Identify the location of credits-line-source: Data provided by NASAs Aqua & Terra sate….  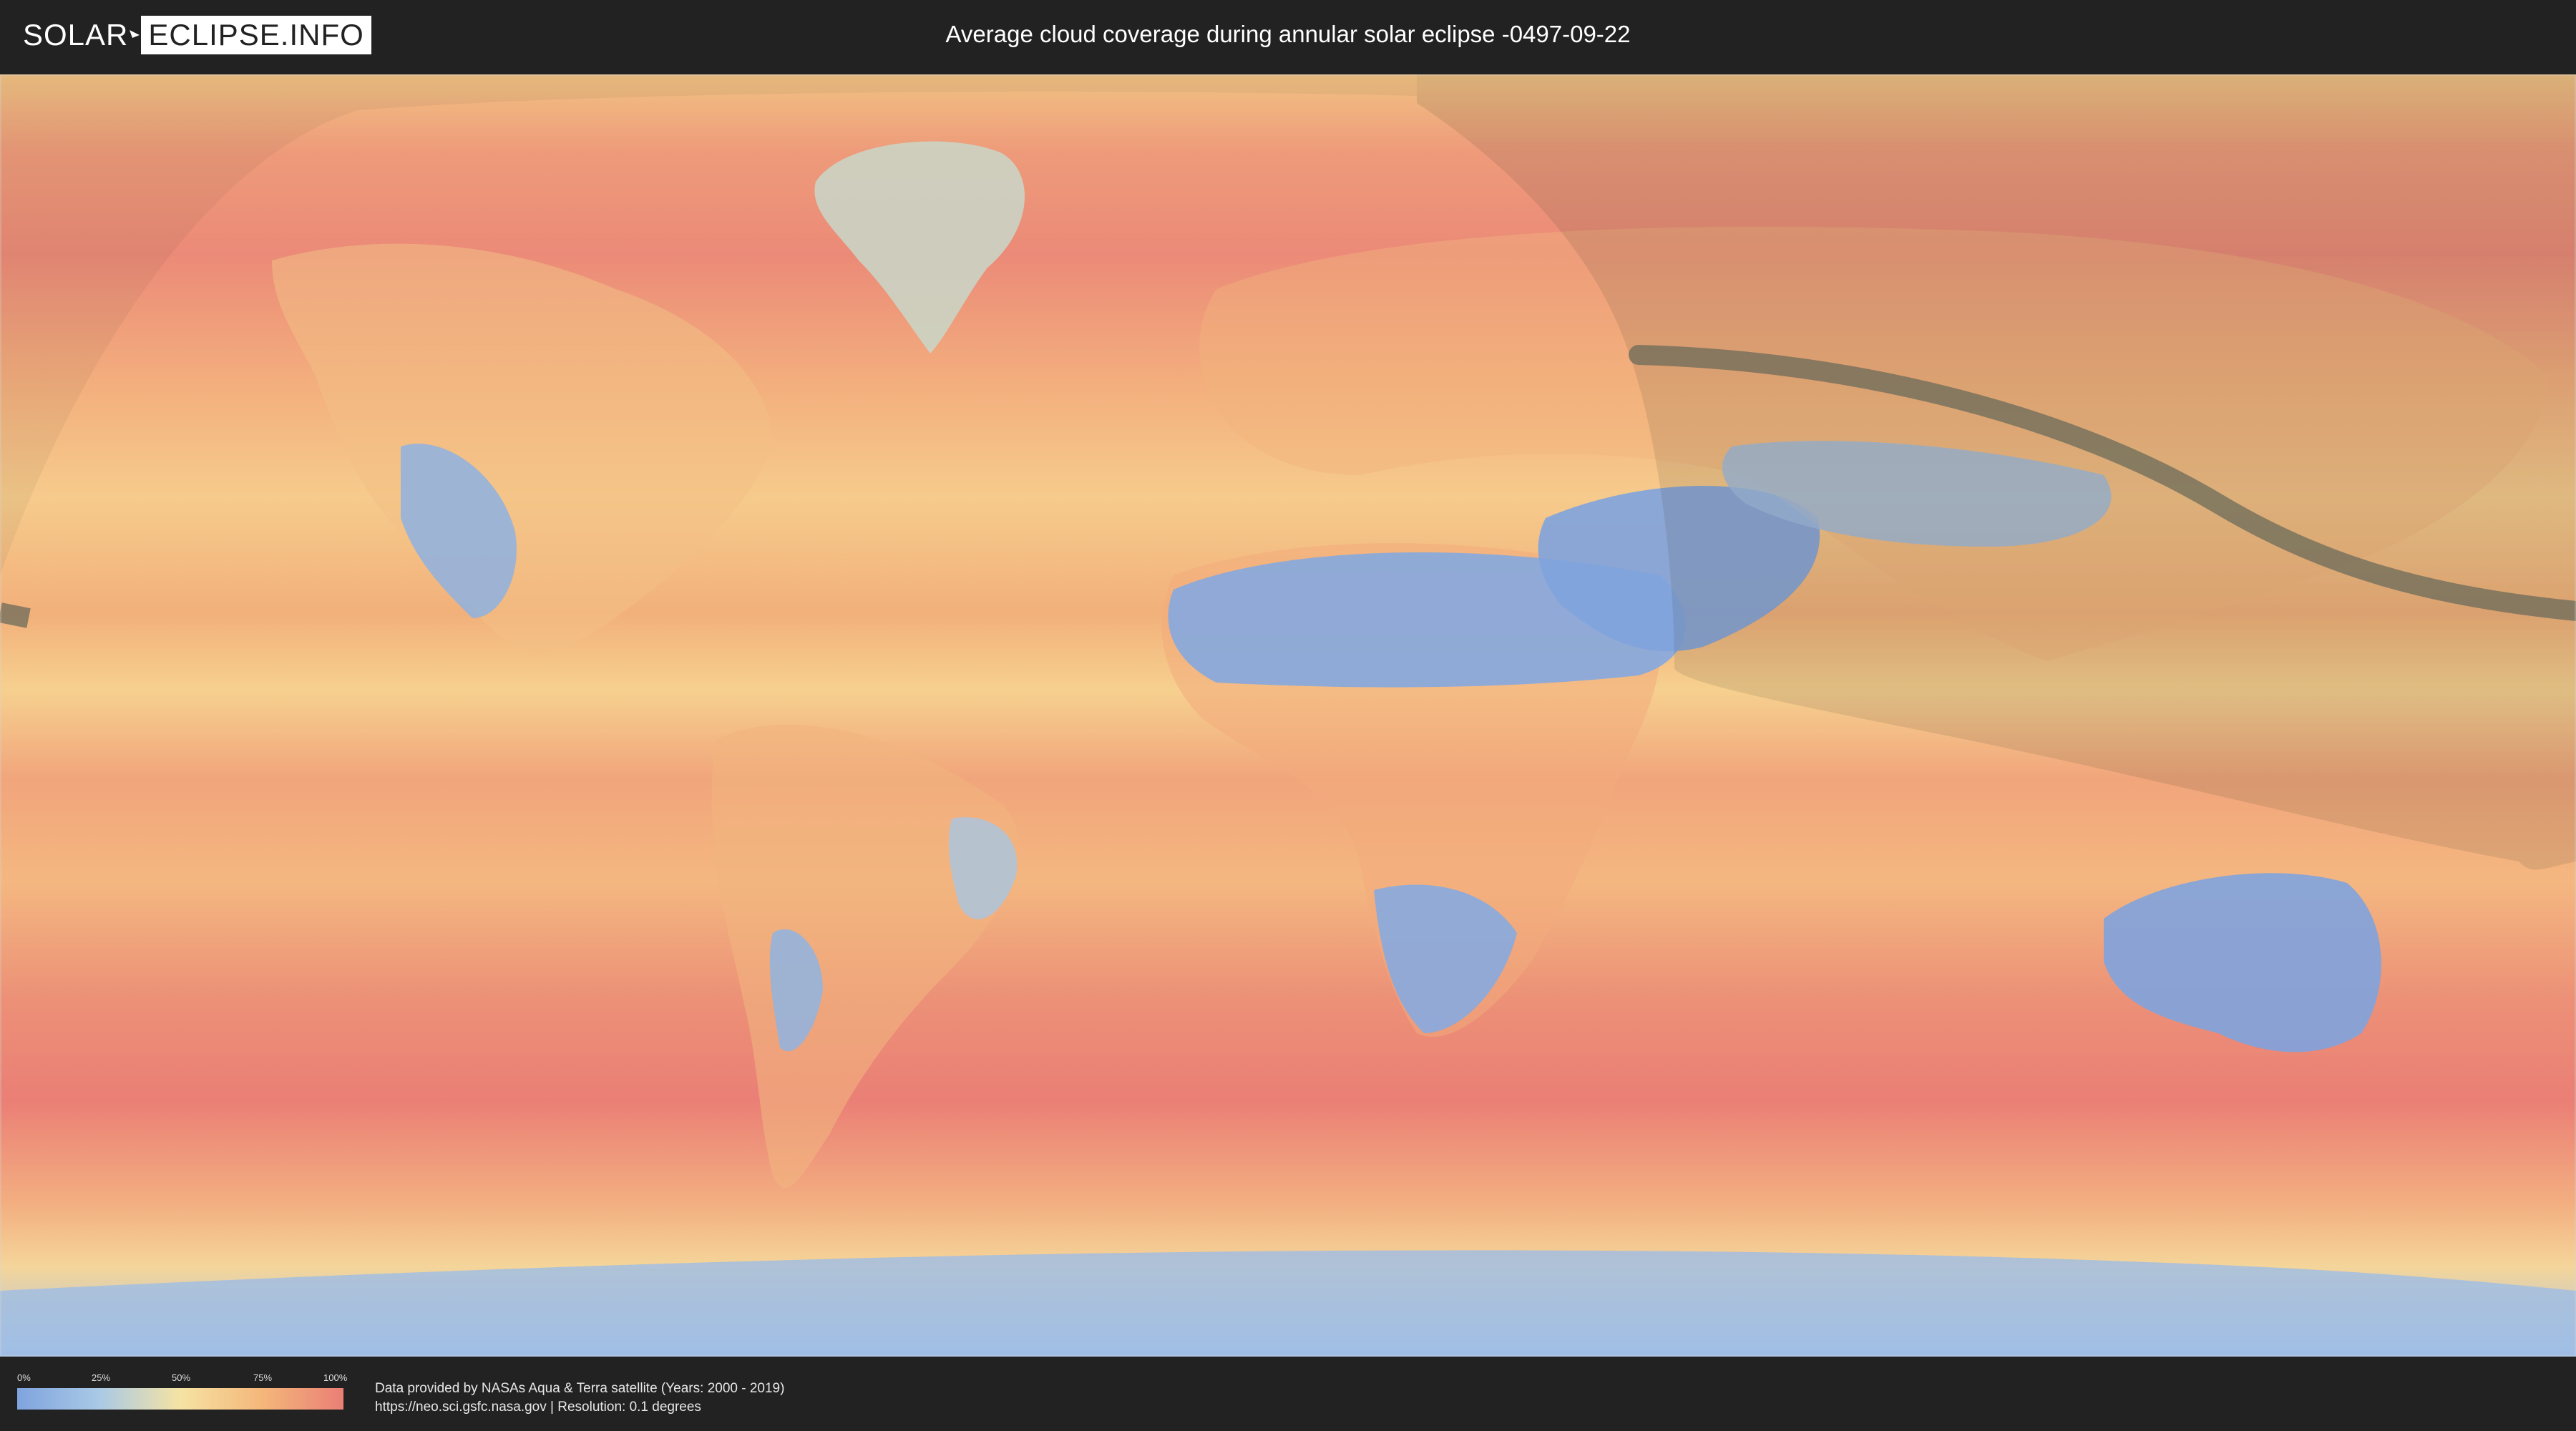
(580, 1388).